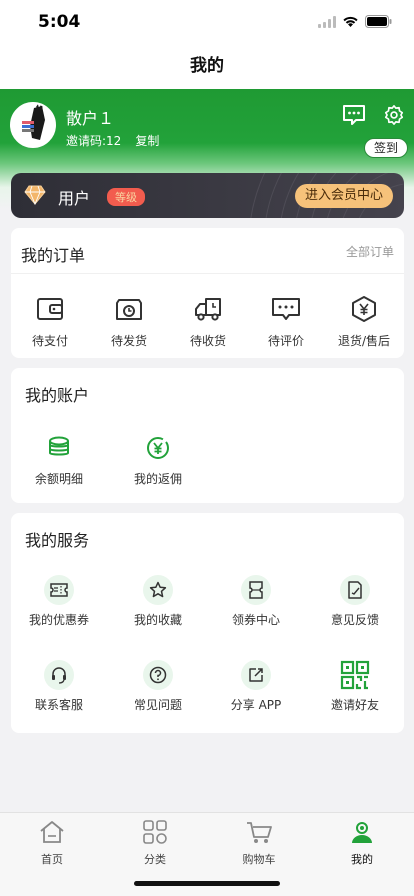 The width and height of the screenshot is (414, 896). I want to click on page-title: 我的, so click(207, 66).